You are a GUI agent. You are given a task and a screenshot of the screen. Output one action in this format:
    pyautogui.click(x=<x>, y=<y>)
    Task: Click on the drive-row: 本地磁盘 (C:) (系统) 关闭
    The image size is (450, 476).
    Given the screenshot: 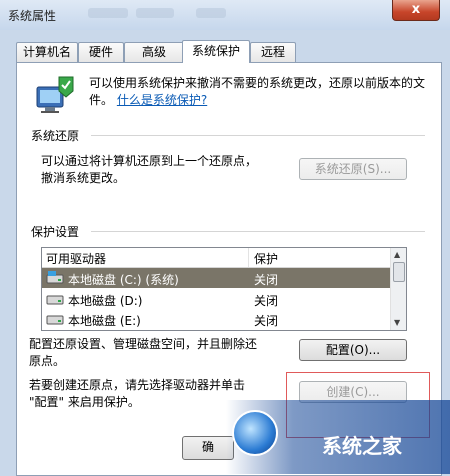 What is the action you would take?
    pyautogui.click(x=216, y=278)
    